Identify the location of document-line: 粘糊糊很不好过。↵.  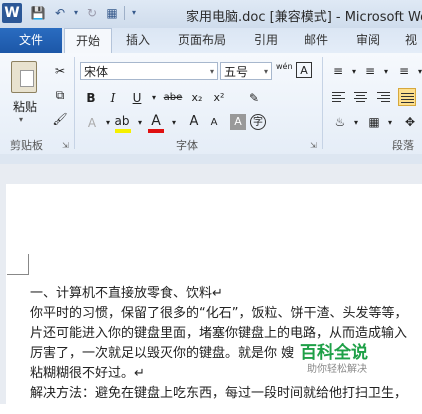
(87, 371).